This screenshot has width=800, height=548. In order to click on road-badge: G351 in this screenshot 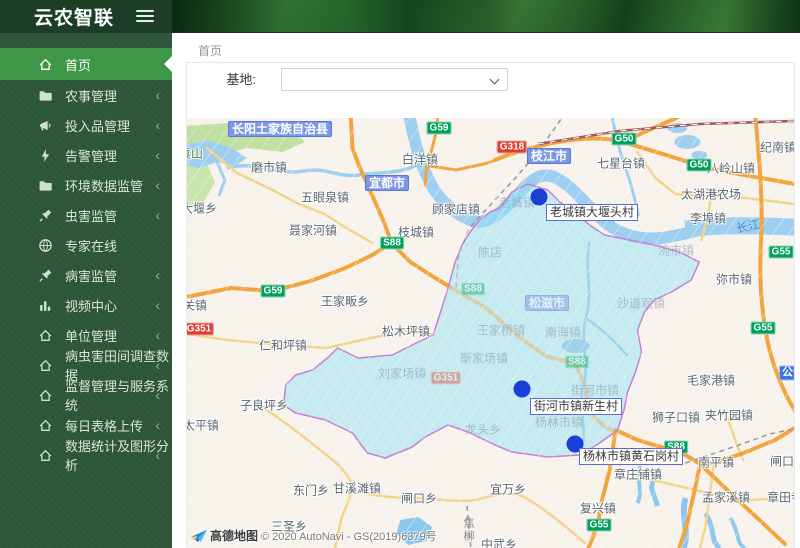, I will do `click(446, 378)`.